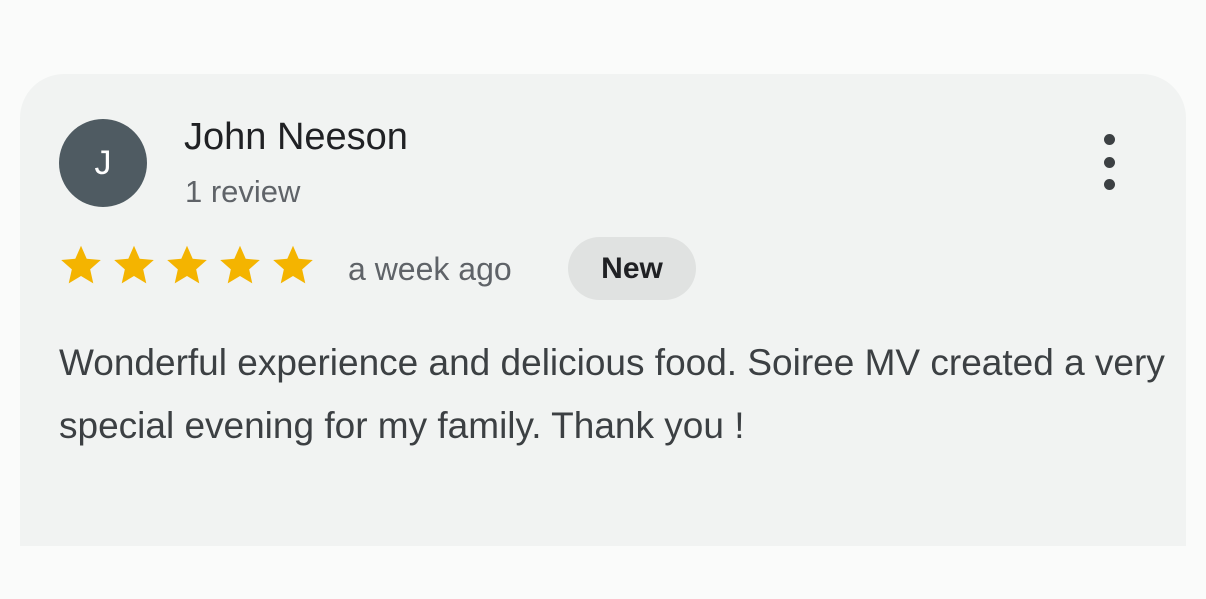 Image resolution: width=1206 pixels, height=599 pixels. Describe the element at coordinates (296, 137) in the screenshot. I see `reviewer-name: John Neeson` at that location.